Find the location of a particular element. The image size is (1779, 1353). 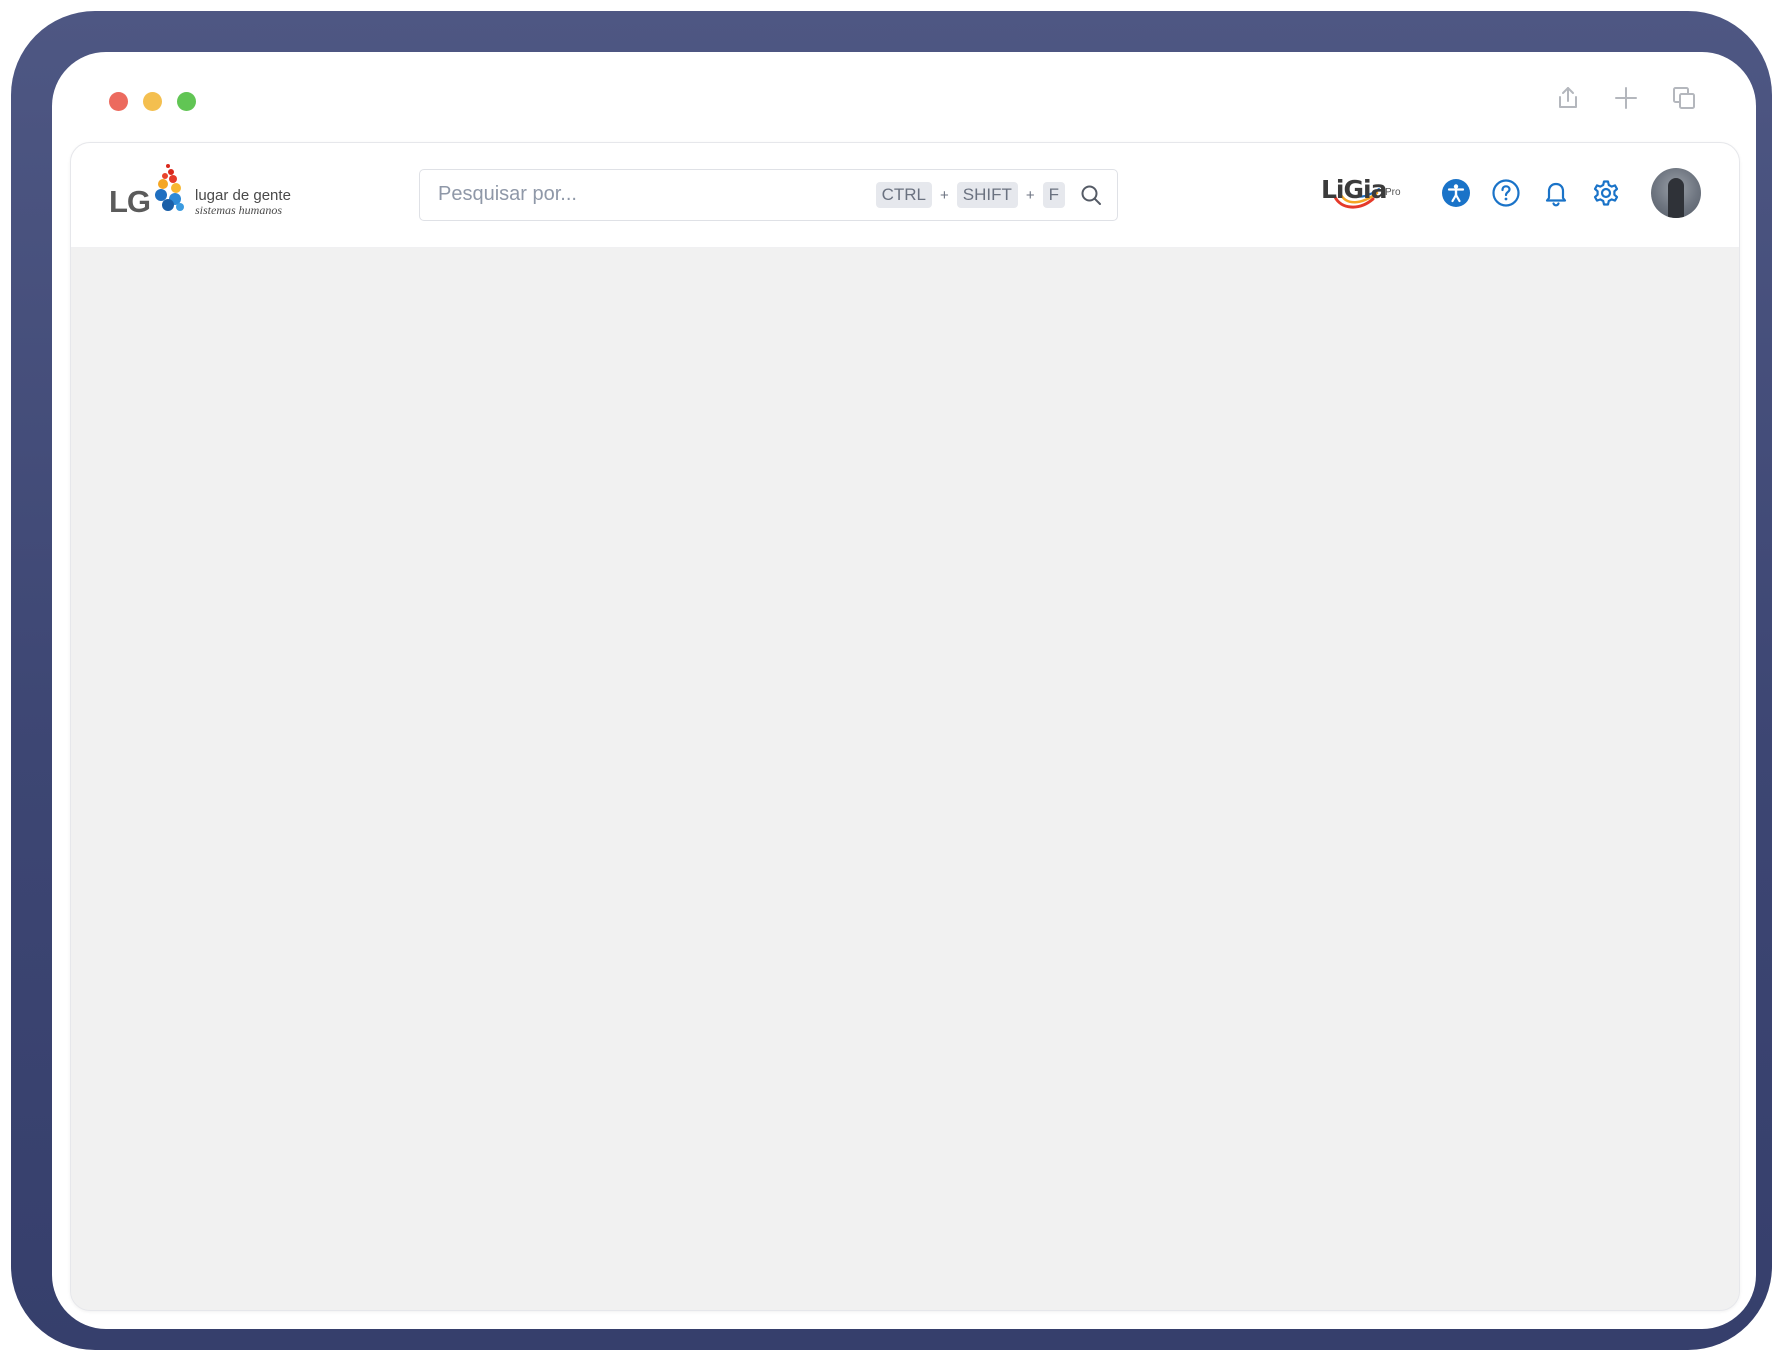

search-shortcut: CTRL + SHIFT + F is located at coordinates (989, 195).